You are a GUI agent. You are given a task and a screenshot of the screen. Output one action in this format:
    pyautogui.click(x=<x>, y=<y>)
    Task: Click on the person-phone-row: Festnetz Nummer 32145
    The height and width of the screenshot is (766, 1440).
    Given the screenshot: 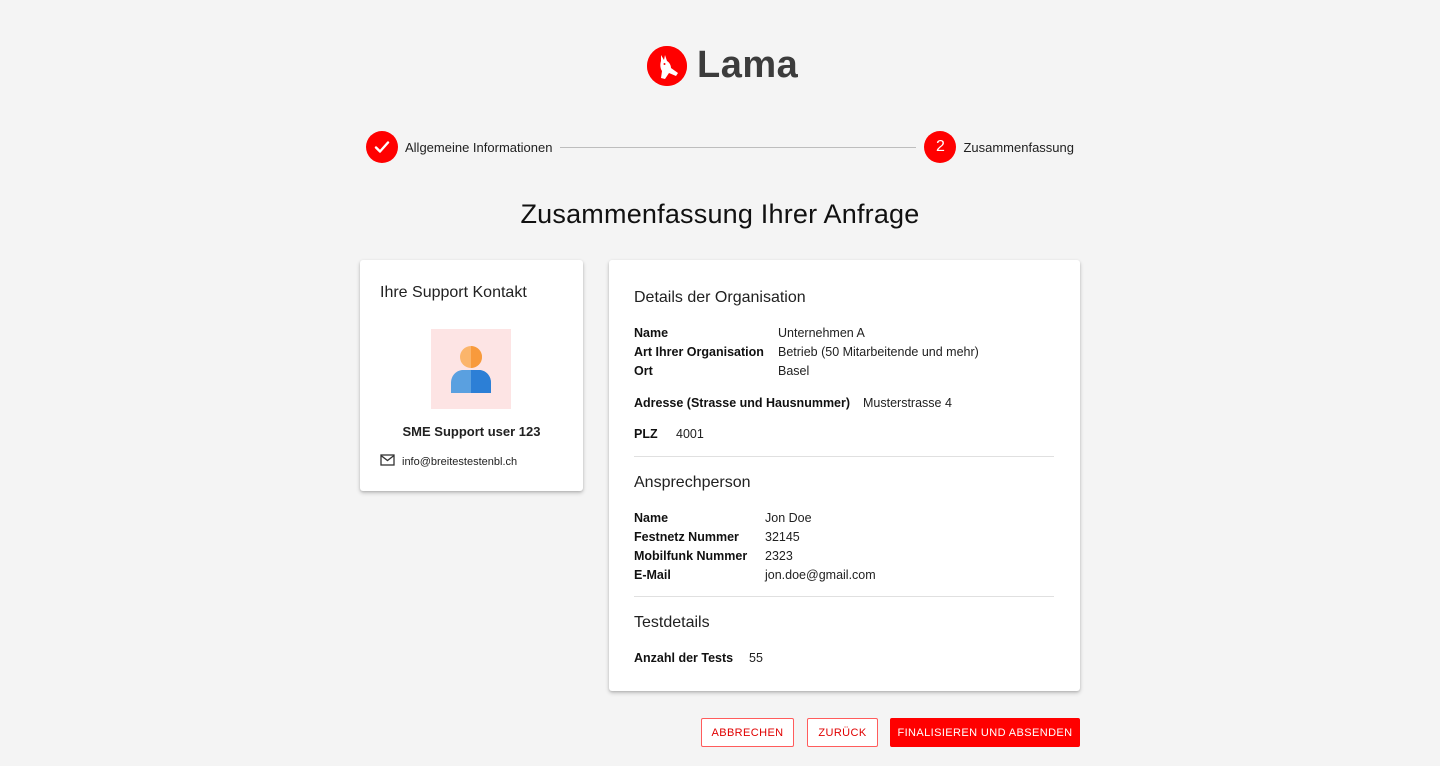 What is the action you would take?
    pyautogui.click(x=717, y=536)
    